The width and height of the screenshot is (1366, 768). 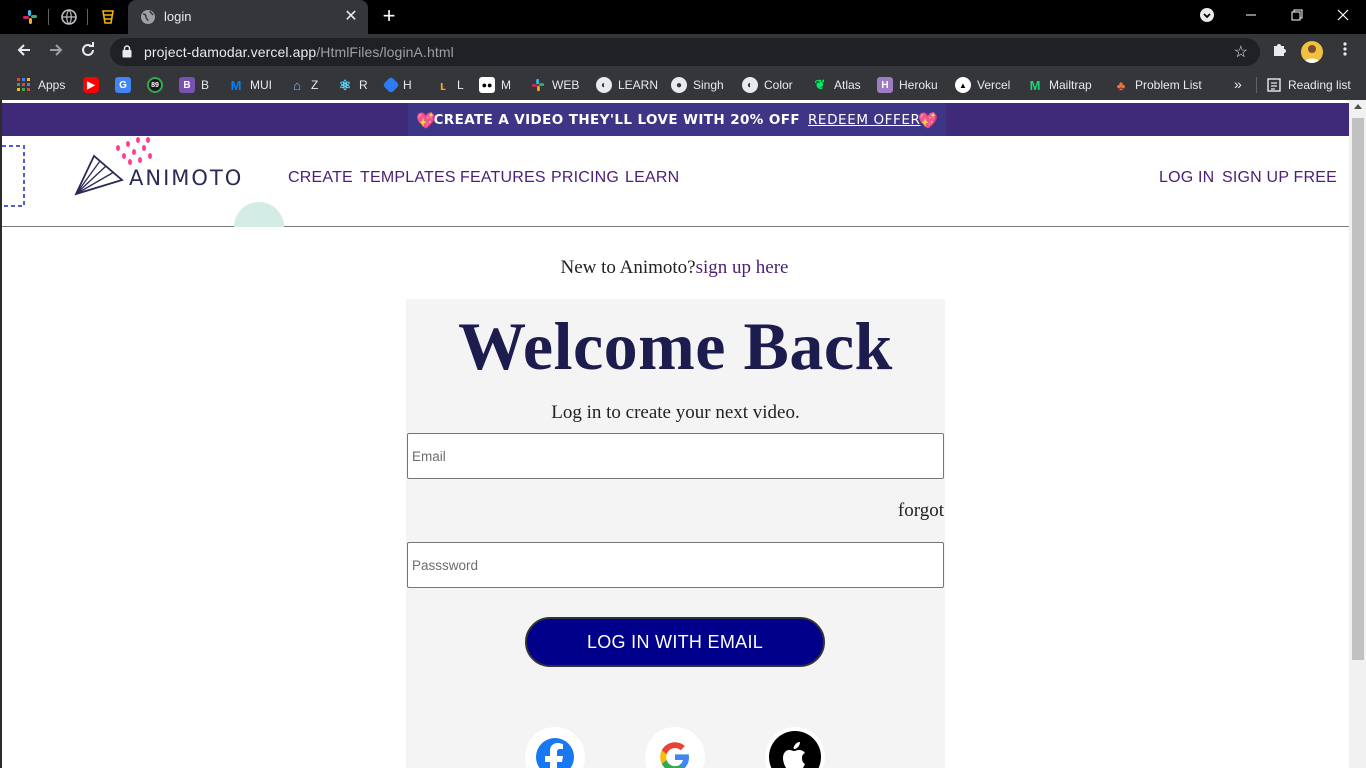 I want to click on nav-learn: LEARN, so click(x=652, y=178).